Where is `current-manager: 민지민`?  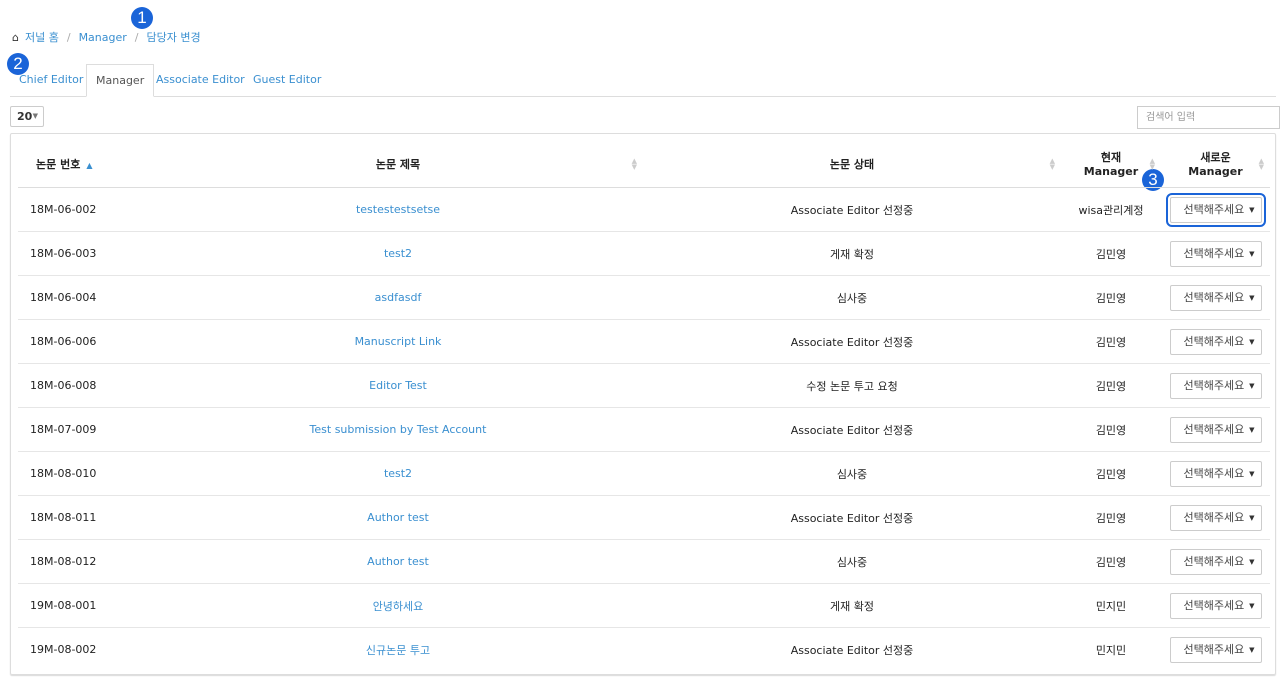 current-manager: 민지민 is located at coordinates (1111, 650).